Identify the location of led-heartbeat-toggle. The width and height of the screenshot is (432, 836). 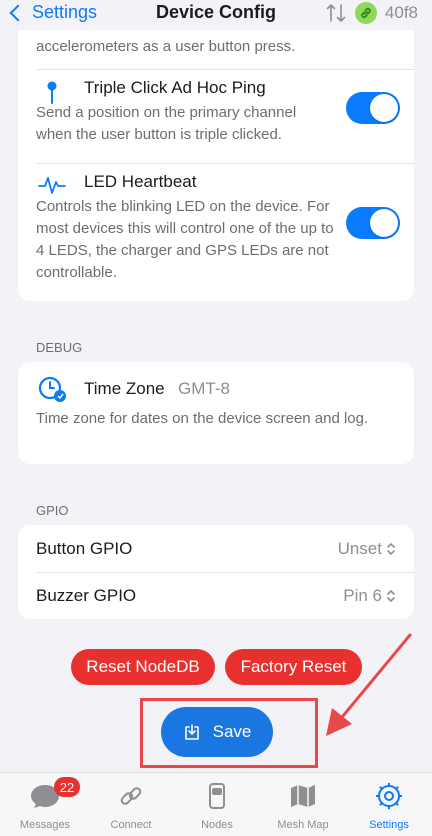
(373, 223).